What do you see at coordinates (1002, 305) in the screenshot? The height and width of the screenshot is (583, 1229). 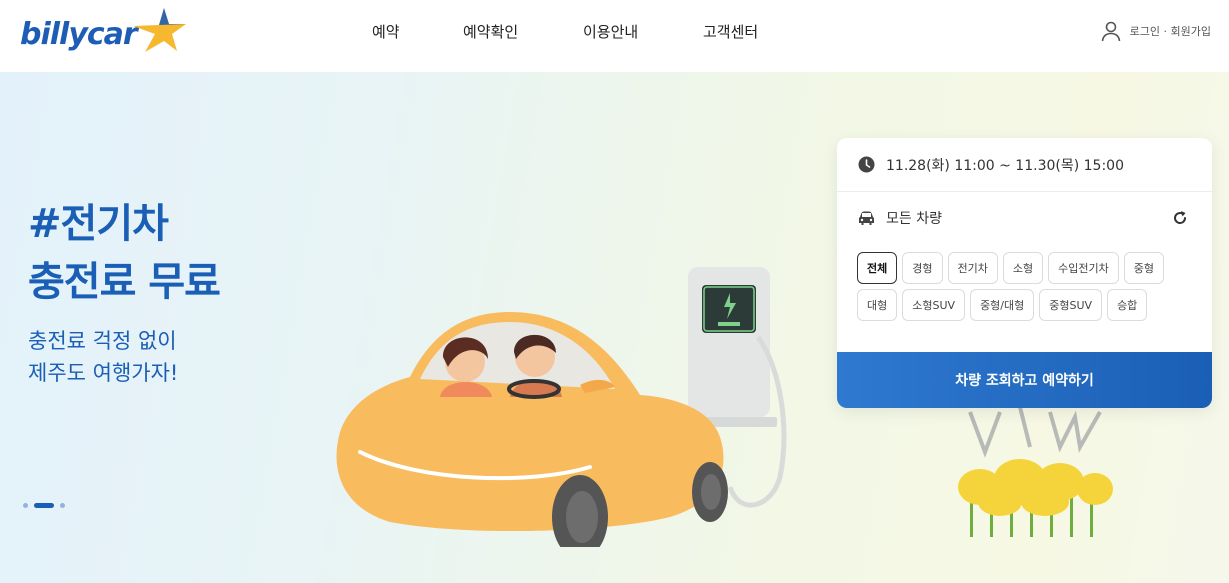 I see `chip-mid-large: 중형/대형` at bounding box center [1002, 305].